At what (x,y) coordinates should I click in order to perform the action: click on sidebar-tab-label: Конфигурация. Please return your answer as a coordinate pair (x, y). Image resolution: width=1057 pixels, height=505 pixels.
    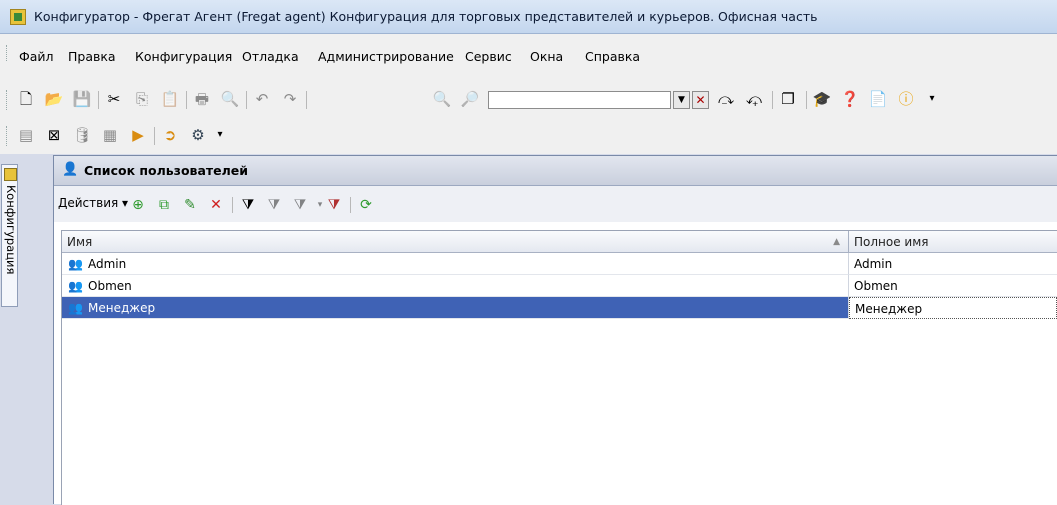
    Looking at the image, I should click on (11, 230).